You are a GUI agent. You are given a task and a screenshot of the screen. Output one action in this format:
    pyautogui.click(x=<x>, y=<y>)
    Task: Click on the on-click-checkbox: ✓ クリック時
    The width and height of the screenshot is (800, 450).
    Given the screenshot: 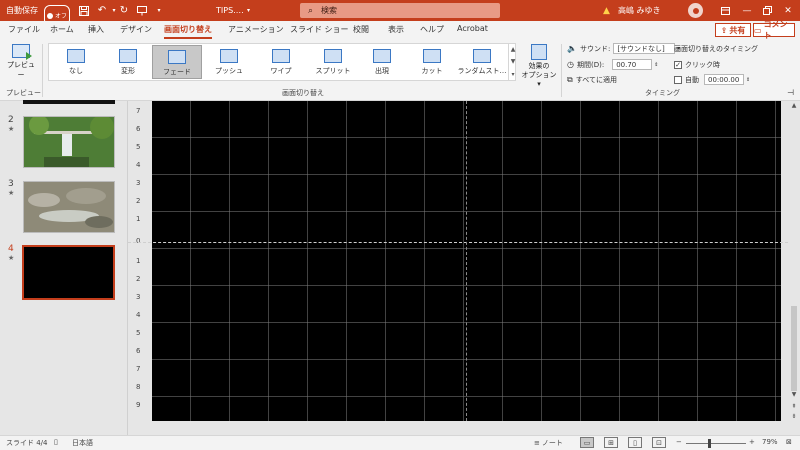 What is the action you would take?
    pyautogui.click(x=697, y=65)
    